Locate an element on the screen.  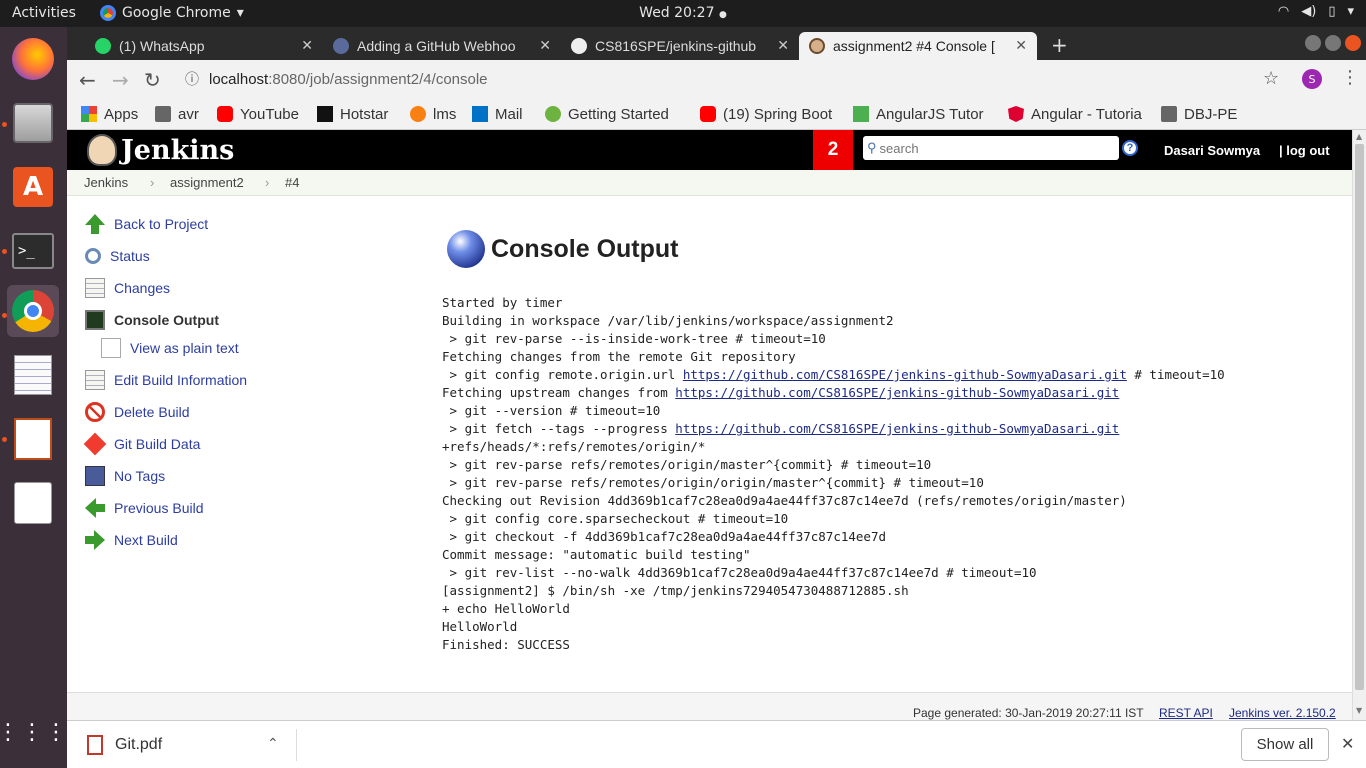
apps-grid-icon is located at coordinates (89, 114).